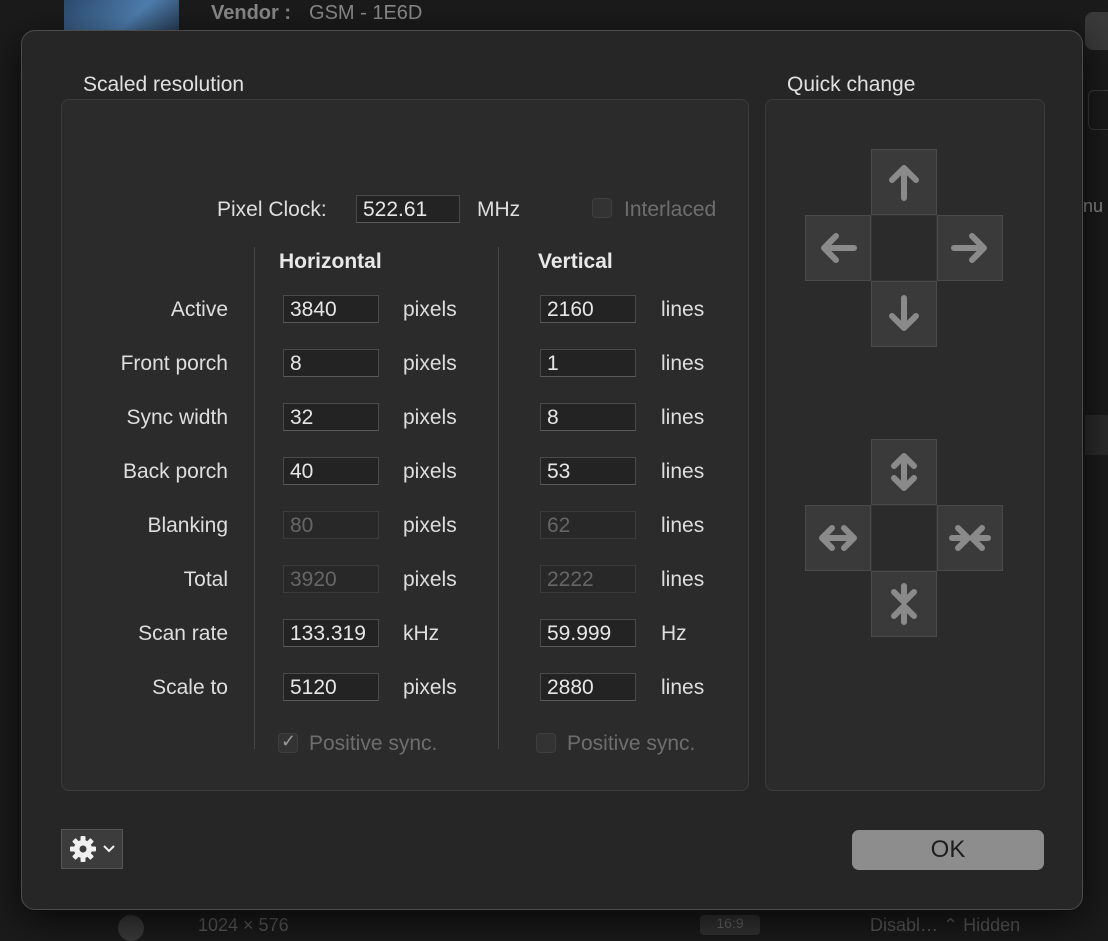  Describe the element at coordinates (317, 13) in the screenshot. I see `vendor-info: Vendor : GSM - 1E6D` at that location.